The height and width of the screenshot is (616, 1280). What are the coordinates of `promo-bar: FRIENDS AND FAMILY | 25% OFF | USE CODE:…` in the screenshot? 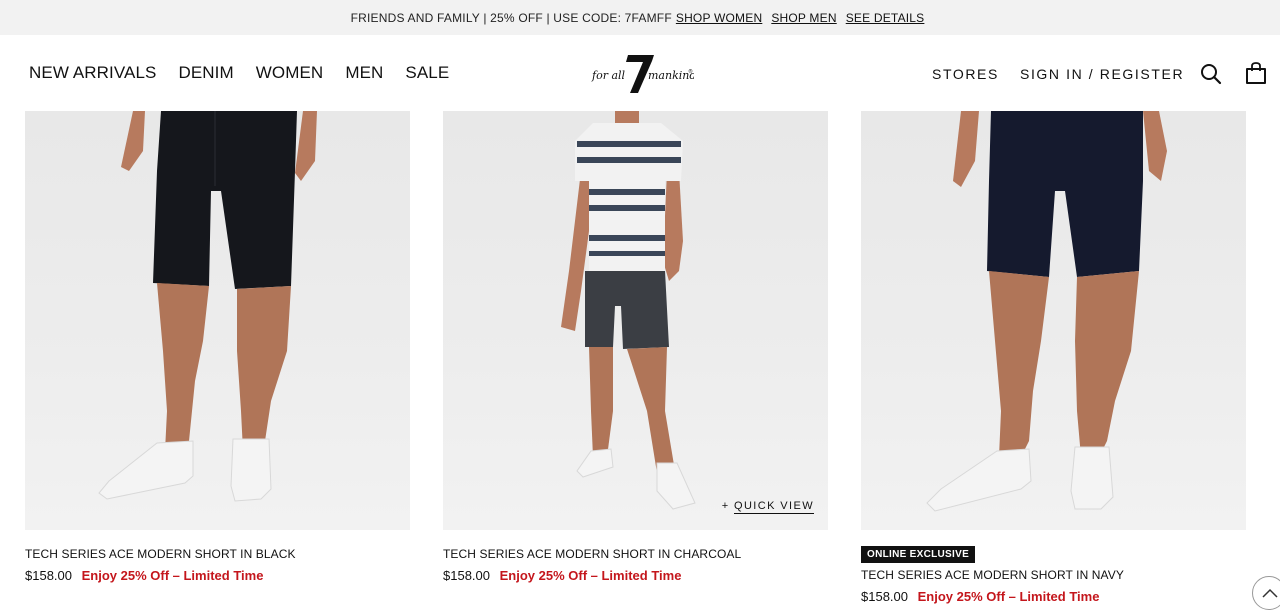 It's located at (640, 17).